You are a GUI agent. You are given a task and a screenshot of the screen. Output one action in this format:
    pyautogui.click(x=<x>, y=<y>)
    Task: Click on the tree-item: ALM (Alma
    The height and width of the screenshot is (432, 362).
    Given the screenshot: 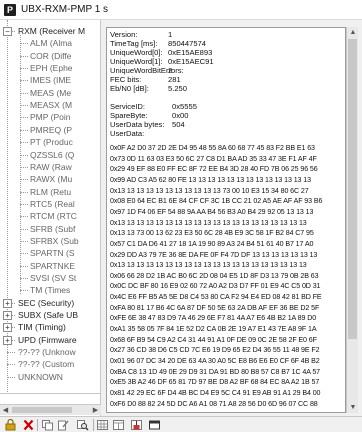 What is the action you would take?
    pyautogui.click(x=50, y=43)
    